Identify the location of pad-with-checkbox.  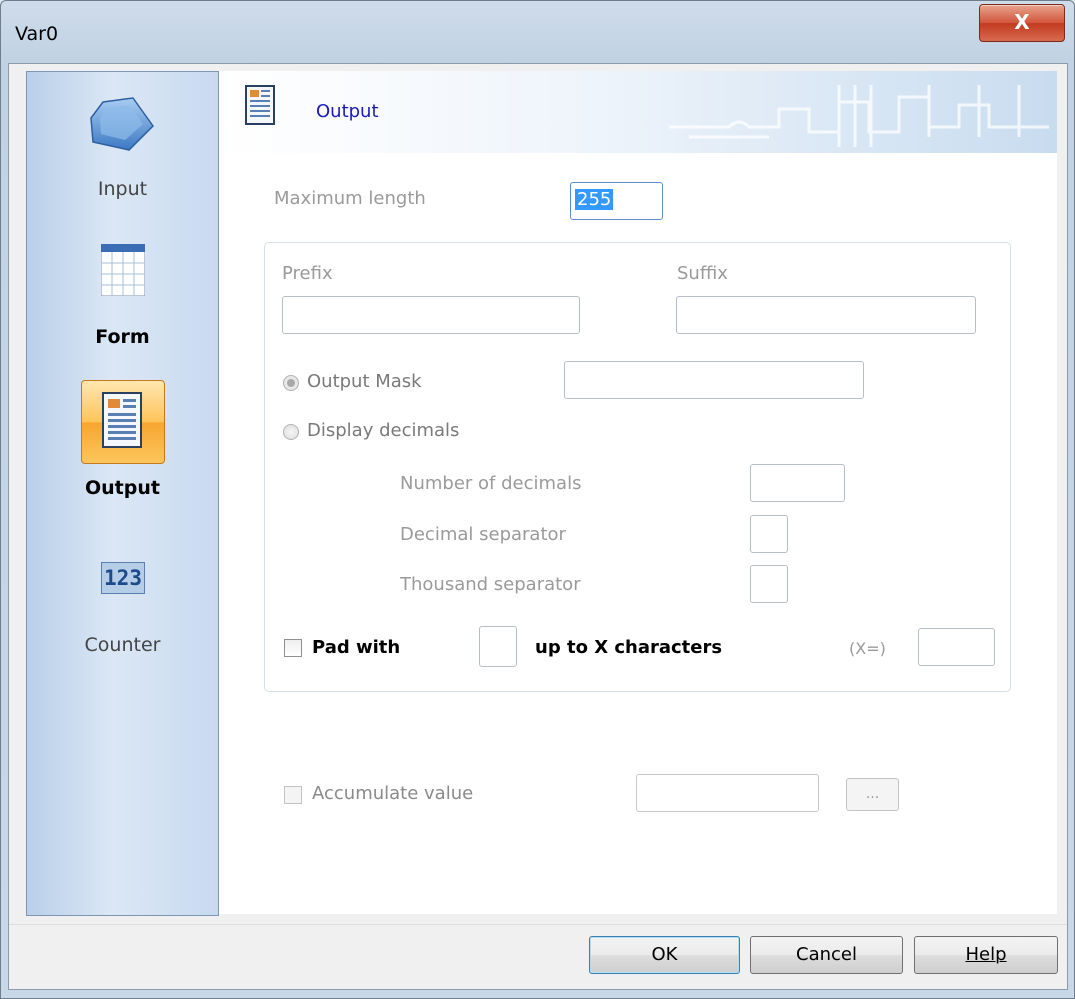
(293, 648).